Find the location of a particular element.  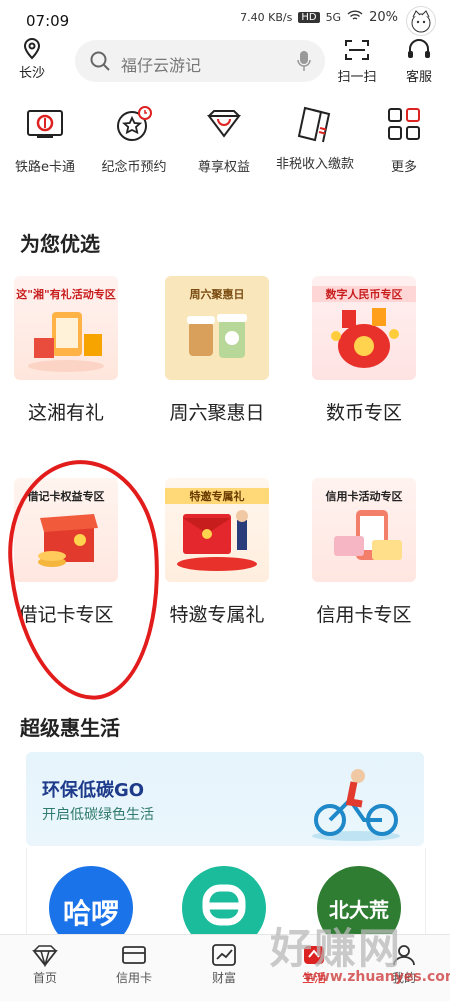

tab-wealth: 财富 is located at coordinates (224, 964).